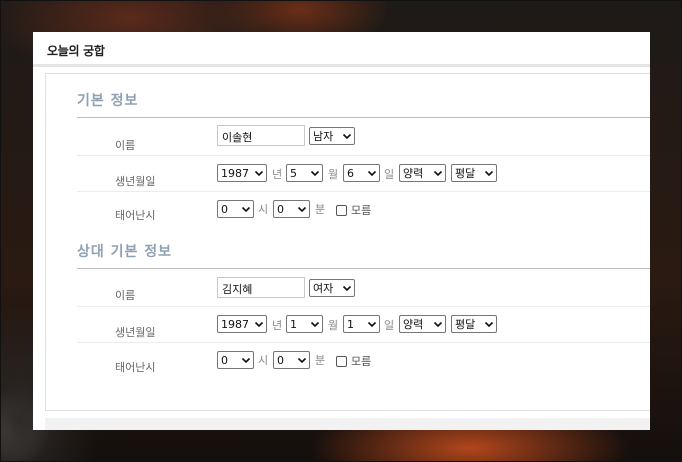 Image resolution: width=682 pixels, height=462 pixels. I want to click on hour-unit: 시, so click(263, 209).